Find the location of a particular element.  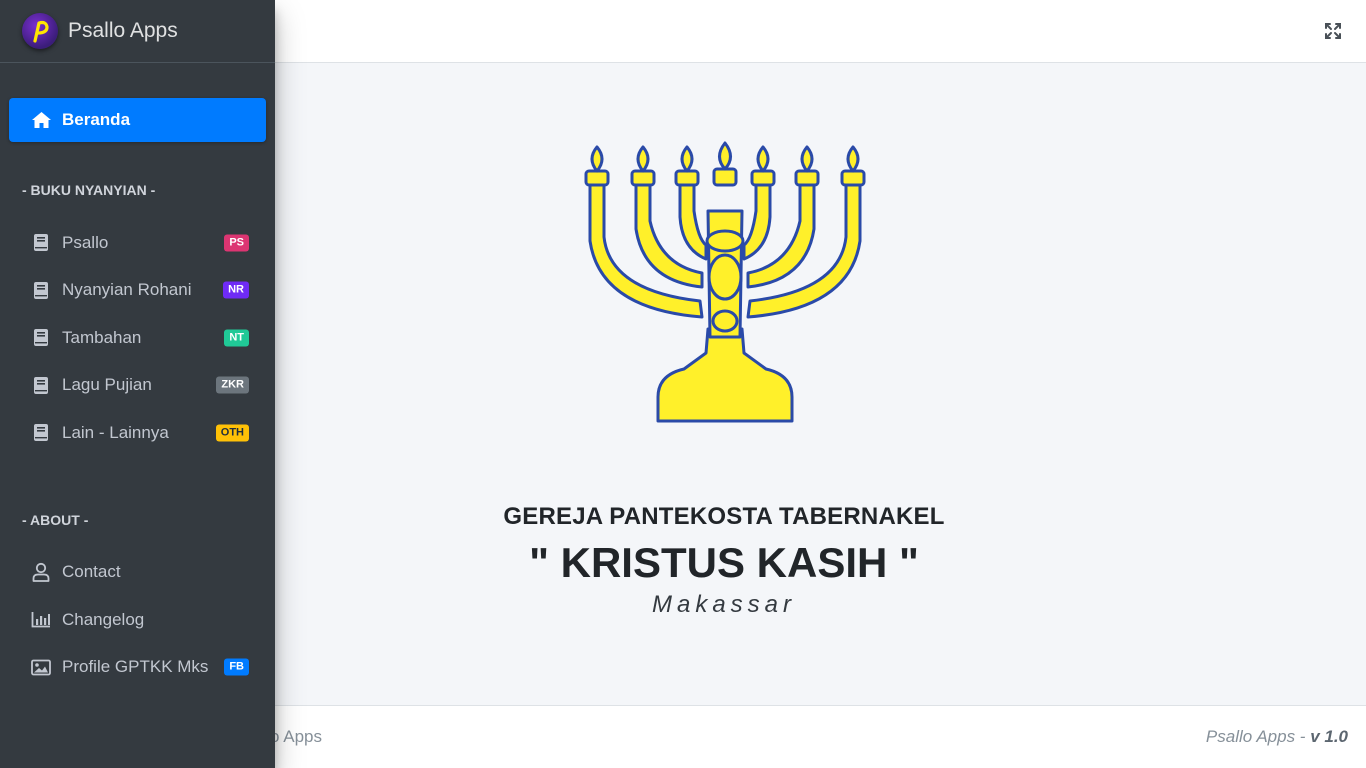

footer-version: Psallo Apps - v 1.0 is located at coordinates (1277, 737).